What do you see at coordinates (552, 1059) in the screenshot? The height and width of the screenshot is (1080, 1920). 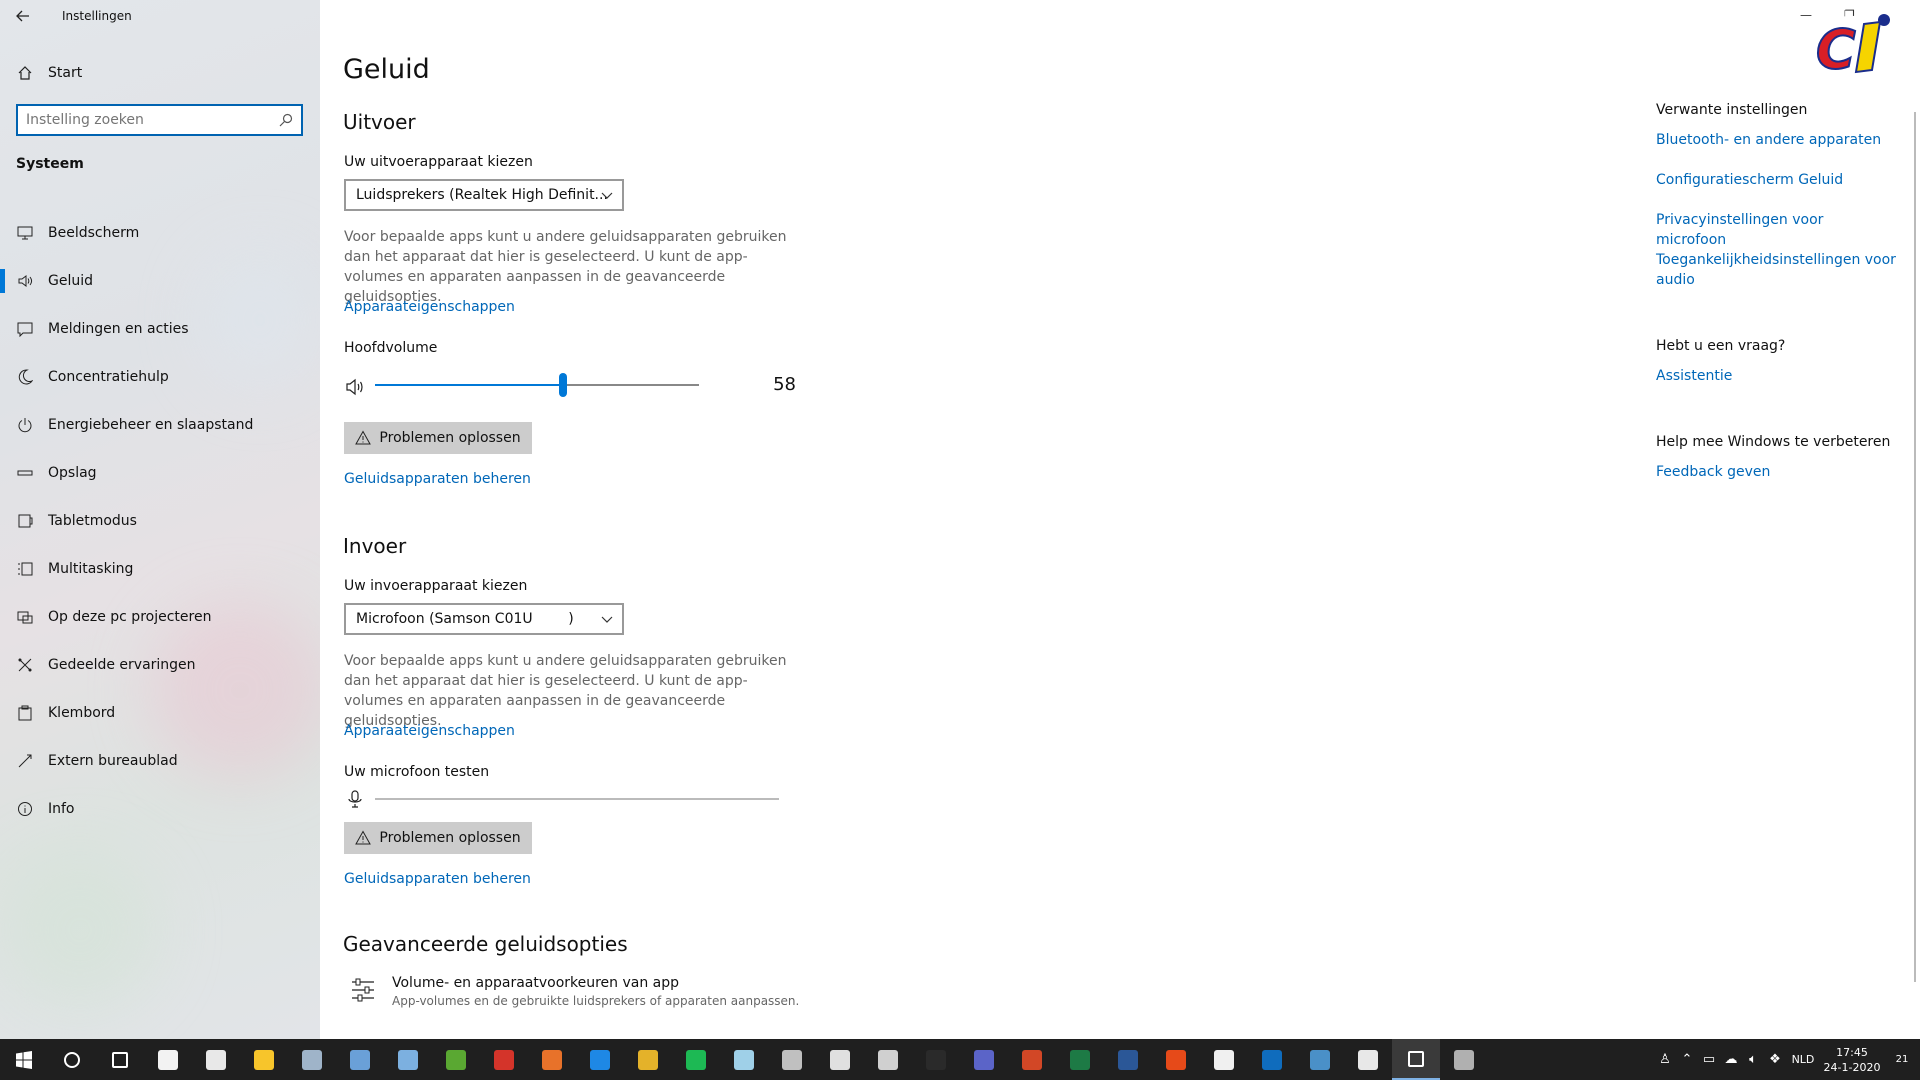 I see `taskbar-firefox-button` at bounding box center [552, 1059].